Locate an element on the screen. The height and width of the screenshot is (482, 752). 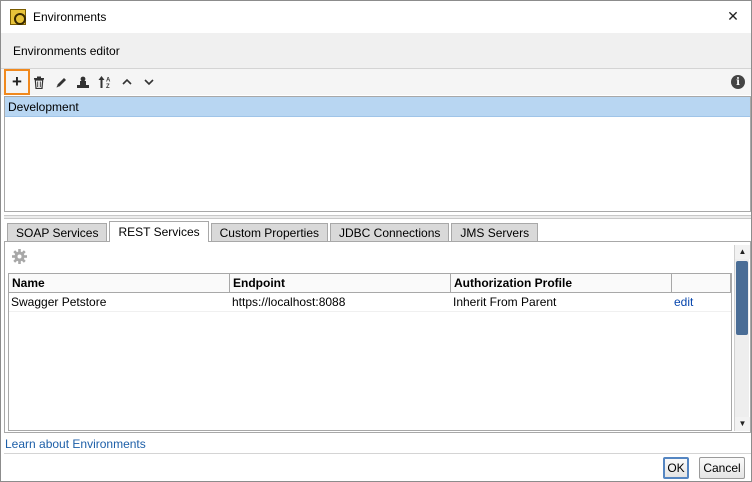
svg-text: Z is located at coordinates (108, 86).